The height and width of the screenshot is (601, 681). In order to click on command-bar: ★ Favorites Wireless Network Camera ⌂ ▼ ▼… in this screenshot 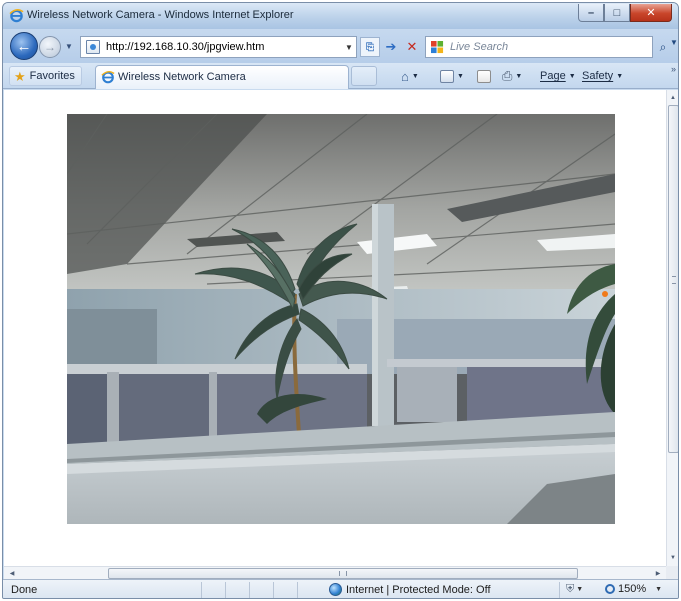, I will do `click(340, 76)`.